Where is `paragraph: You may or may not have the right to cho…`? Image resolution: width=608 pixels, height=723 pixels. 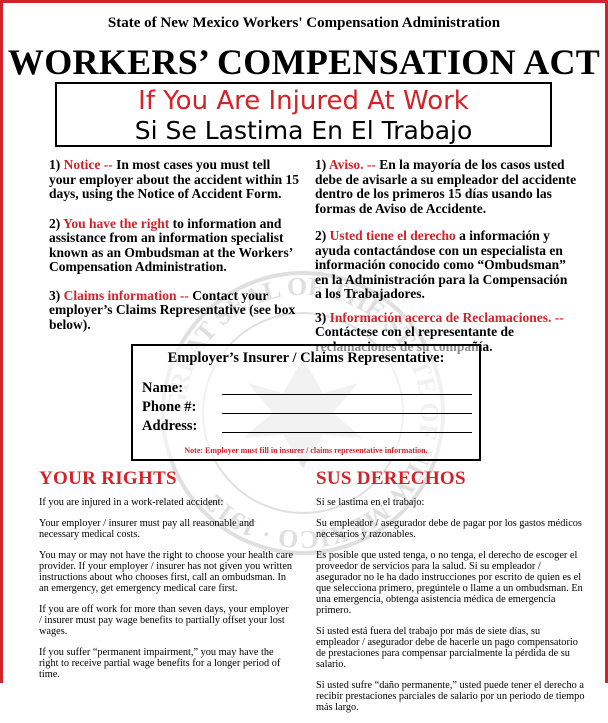 paragraph: You may or may not have the right to cho… is located at coordinates (166, 572).